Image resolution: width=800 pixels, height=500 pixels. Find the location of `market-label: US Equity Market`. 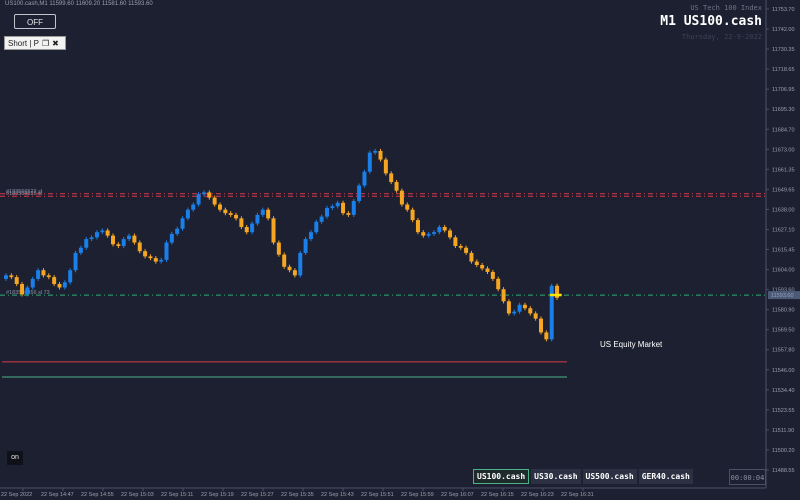

market-label: US Equity Market is located at coordinates (631, 344).